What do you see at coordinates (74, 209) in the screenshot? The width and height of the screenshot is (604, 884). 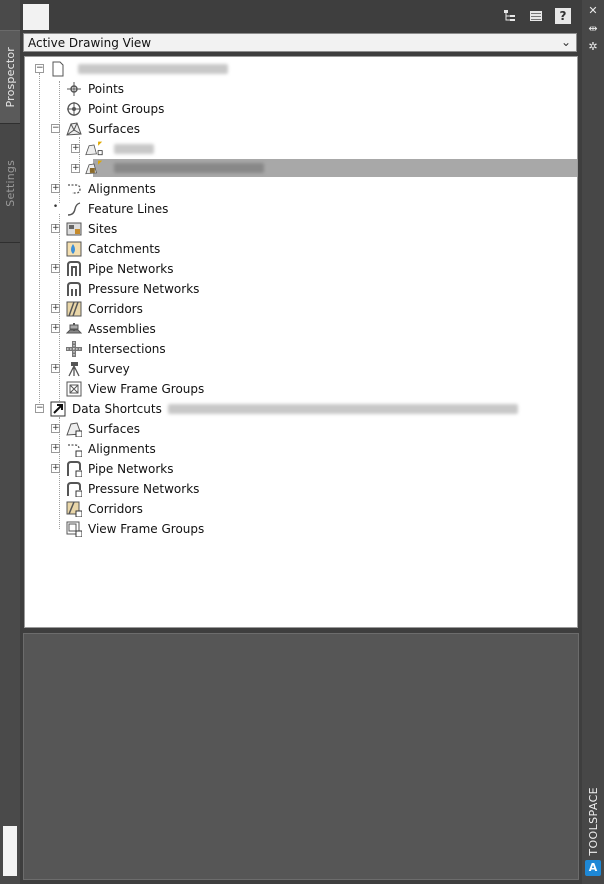 I see `feature-lines-icon` at bounding box center [74, 209].